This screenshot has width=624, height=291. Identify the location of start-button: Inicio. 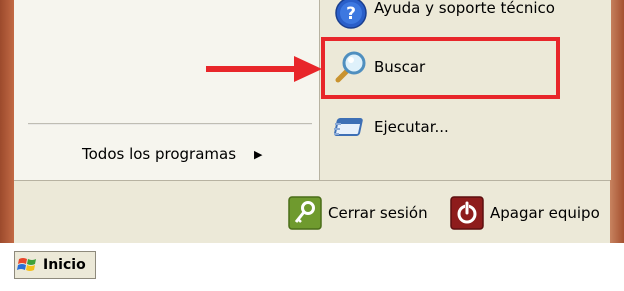
(55, 265).